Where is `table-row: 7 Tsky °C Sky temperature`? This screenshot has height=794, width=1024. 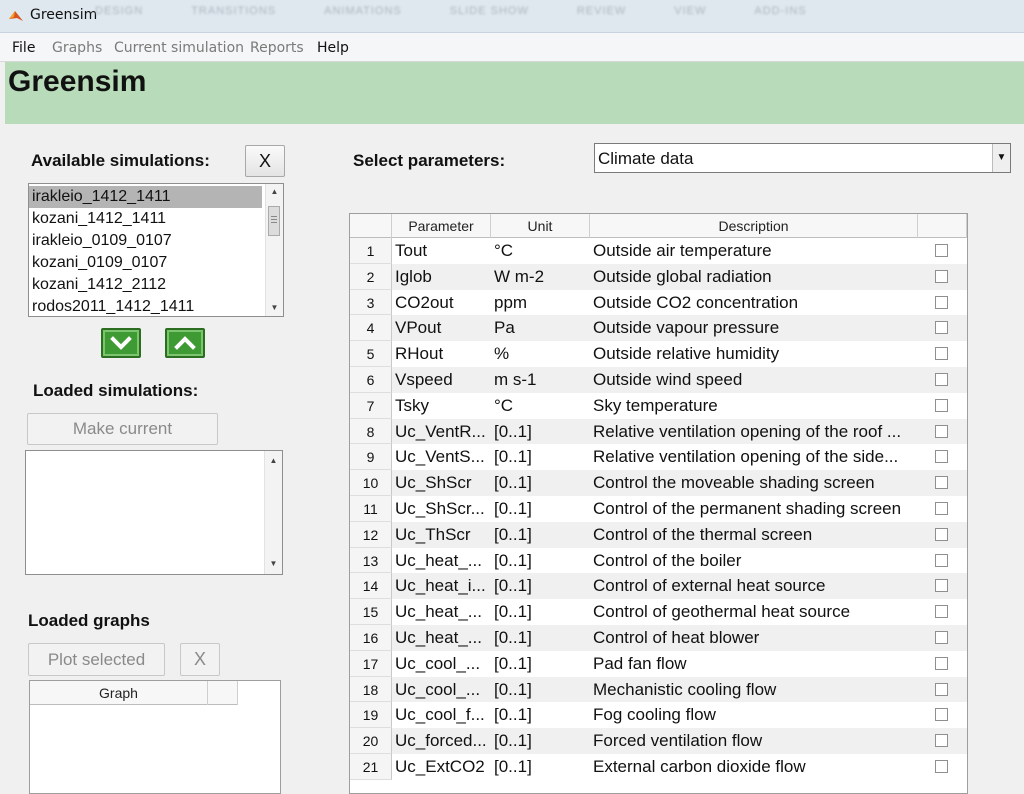
table-row: 7 Tsky °C Sky temperature is located at coordinates (658, 405).